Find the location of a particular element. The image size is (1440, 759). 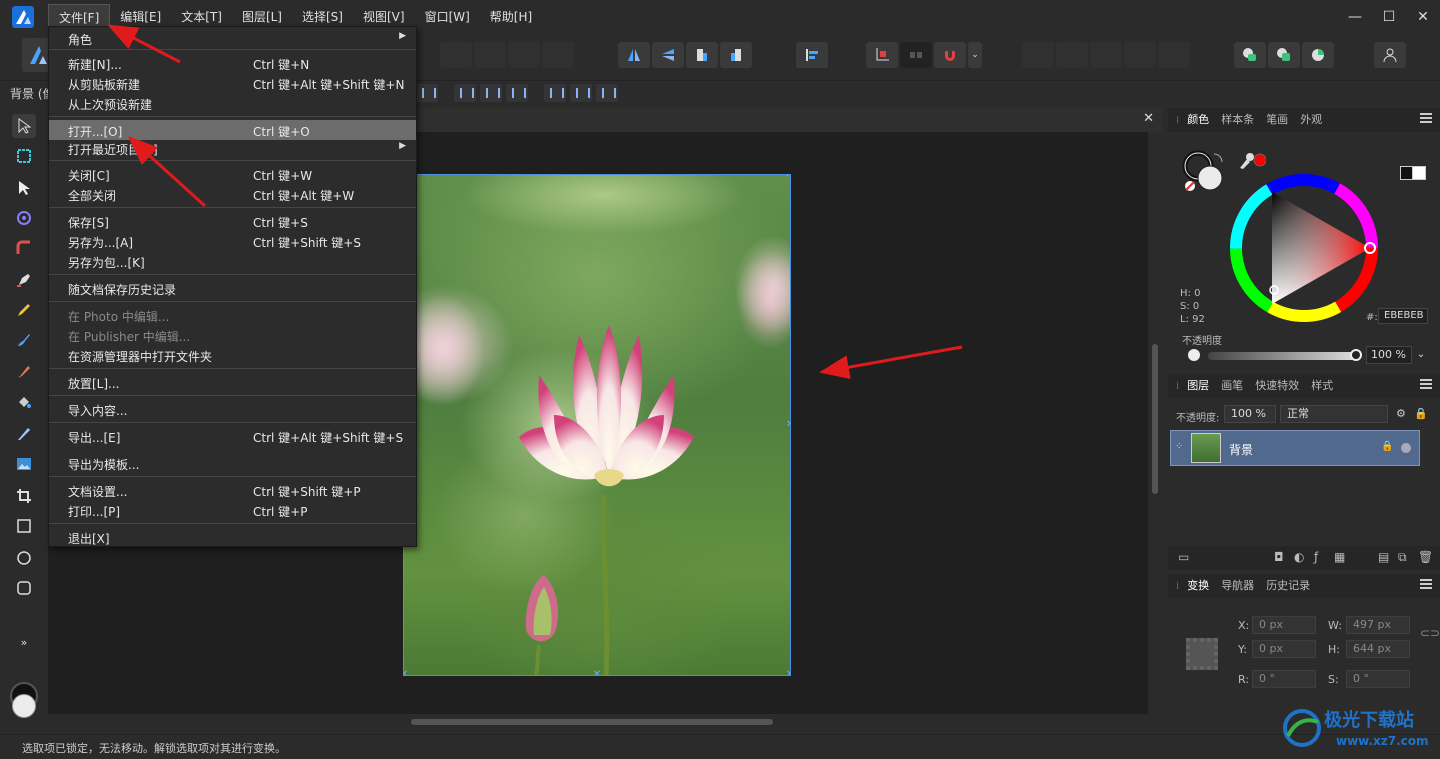

file-menu-item: 保存[S] Ctrl 键+S is located at coordinates (232, 221).